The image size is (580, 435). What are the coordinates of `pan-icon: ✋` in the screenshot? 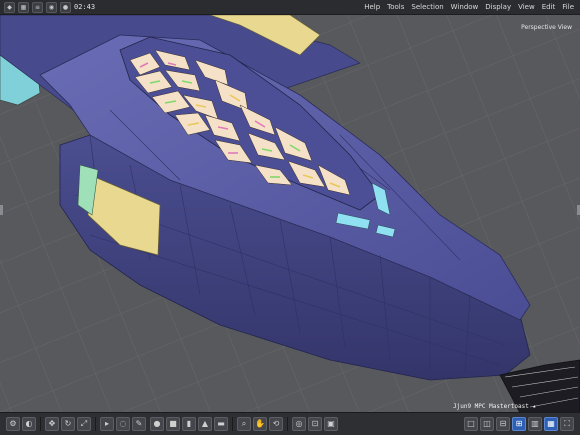 It's located at (260, 424).